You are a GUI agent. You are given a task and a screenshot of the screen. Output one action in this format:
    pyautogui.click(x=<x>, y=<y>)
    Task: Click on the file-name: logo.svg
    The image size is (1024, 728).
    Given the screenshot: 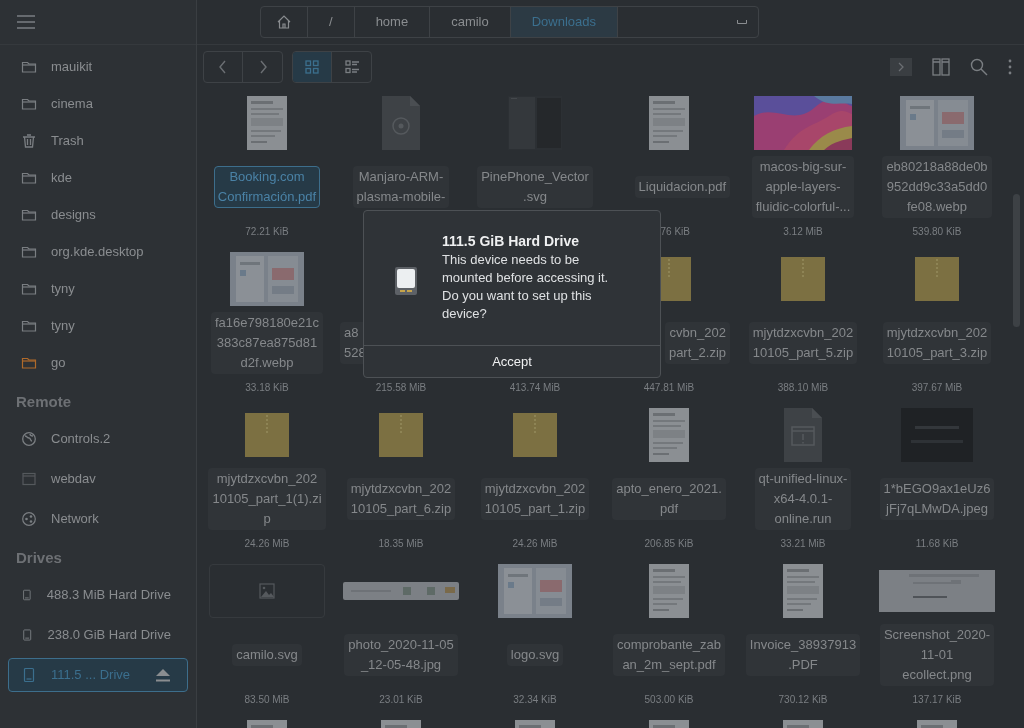 What is the action you would take?
    pyautogui.click(x=535, y=655)
    